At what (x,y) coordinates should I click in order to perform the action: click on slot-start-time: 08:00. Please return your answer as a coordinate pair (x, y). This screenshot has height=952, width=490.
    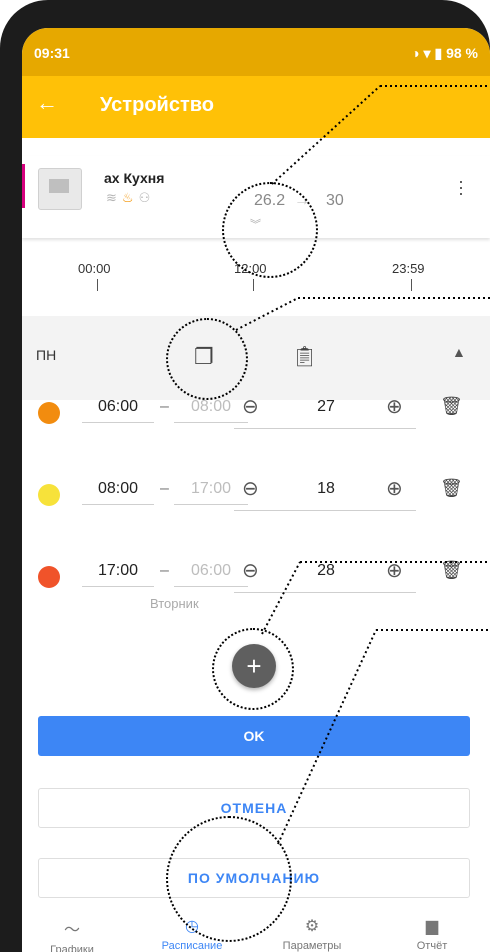
    Looking at the image, I should click on (118, 492).